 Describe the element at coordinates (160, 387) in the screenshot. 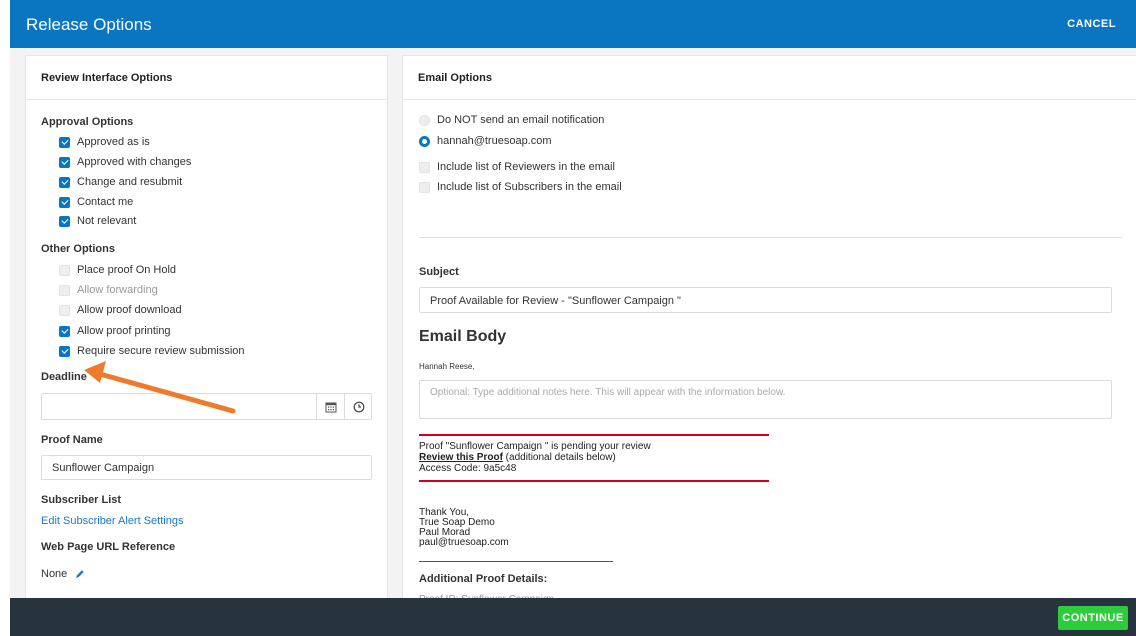

I see `annotation-arrow` at that location.